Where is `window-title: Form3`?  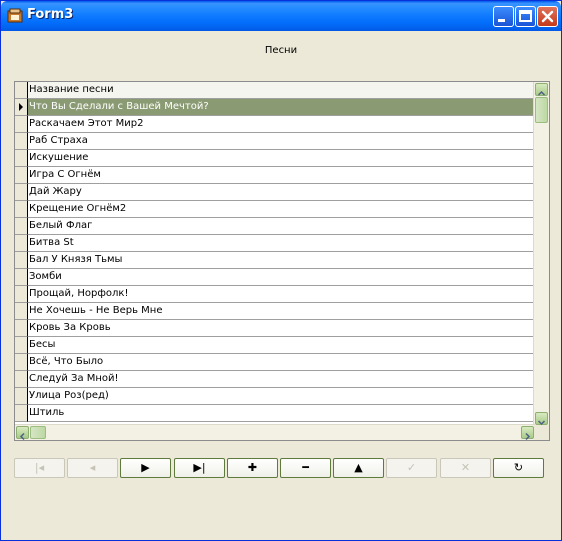
window-title: Form3 is located at coordinates (50, 14).